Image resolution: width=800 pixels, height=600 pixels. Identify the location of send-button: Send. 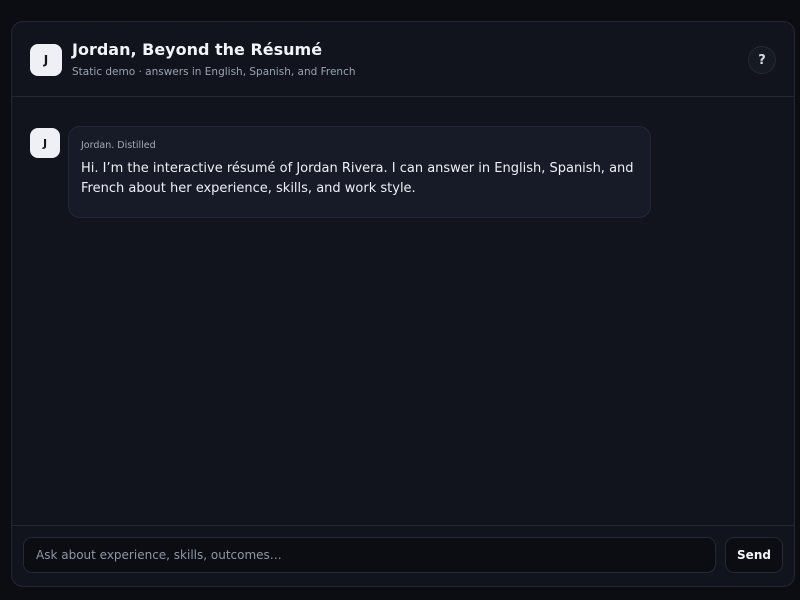
(754, 555).